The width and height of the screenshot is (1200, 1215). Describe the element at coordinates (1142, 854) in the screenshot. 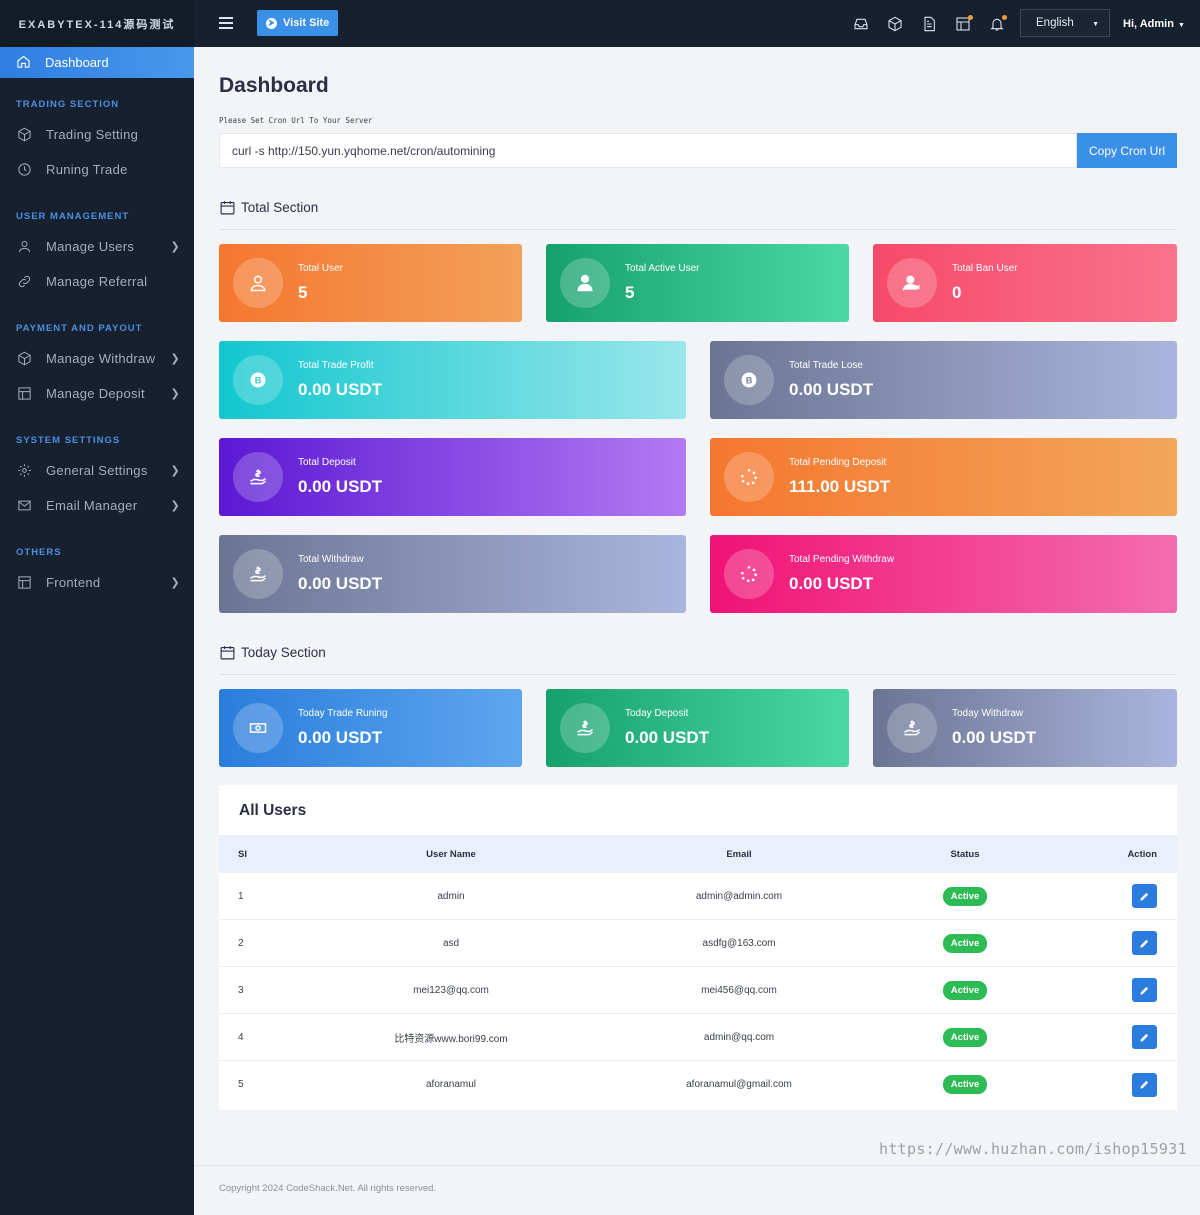

I see `column-header: Action` at that location.